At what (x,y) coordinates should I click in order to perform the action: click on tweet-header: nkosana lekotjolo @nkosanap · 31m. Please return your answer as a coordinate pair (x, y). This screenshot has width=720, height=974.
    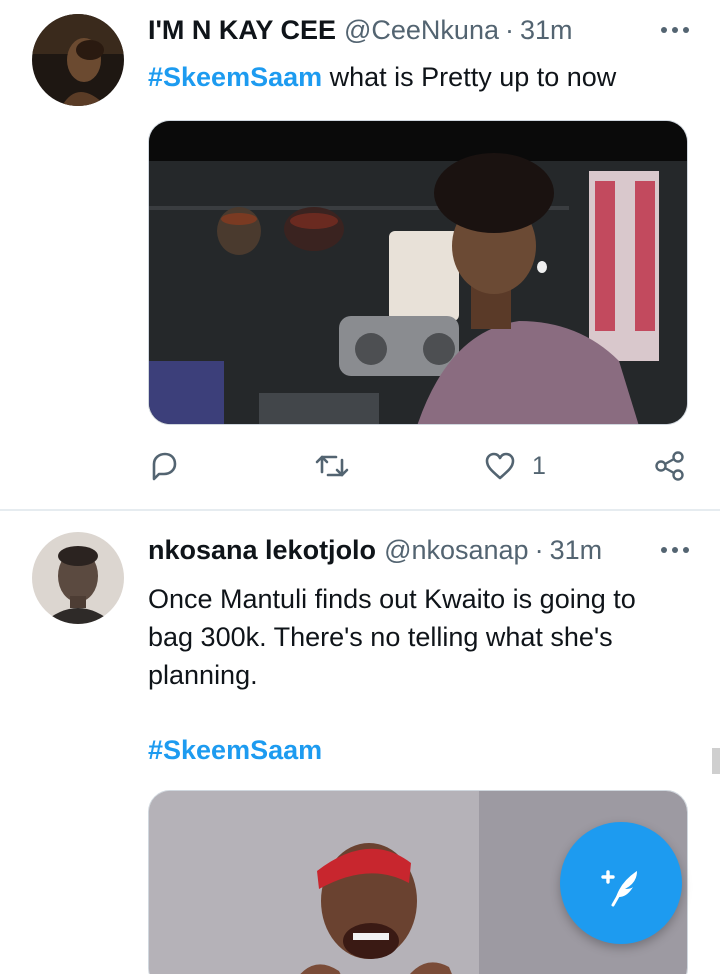
    Looking at the image, I should click on (419, 550).